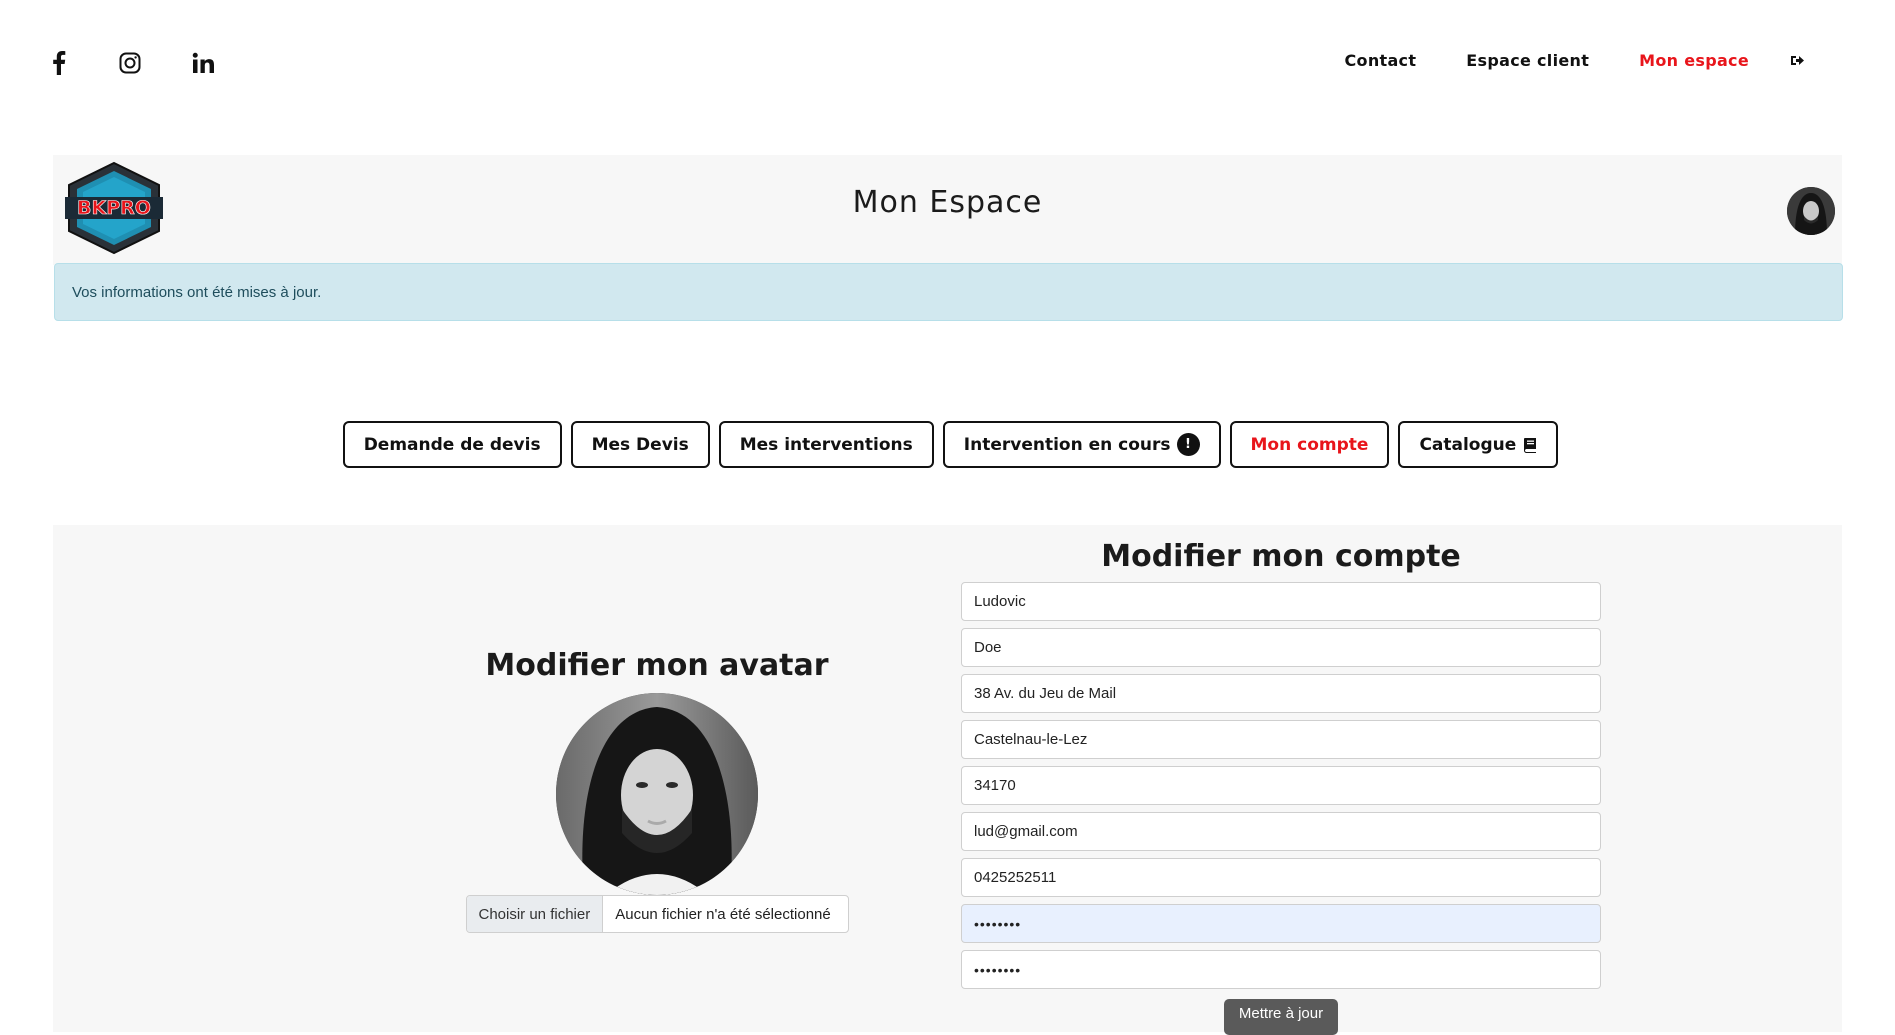  What do you see at coordinates (1694, 60) in the screenshot?
I see `nav-mon-espace: Mon espace` at bounding box center [1694, 60].